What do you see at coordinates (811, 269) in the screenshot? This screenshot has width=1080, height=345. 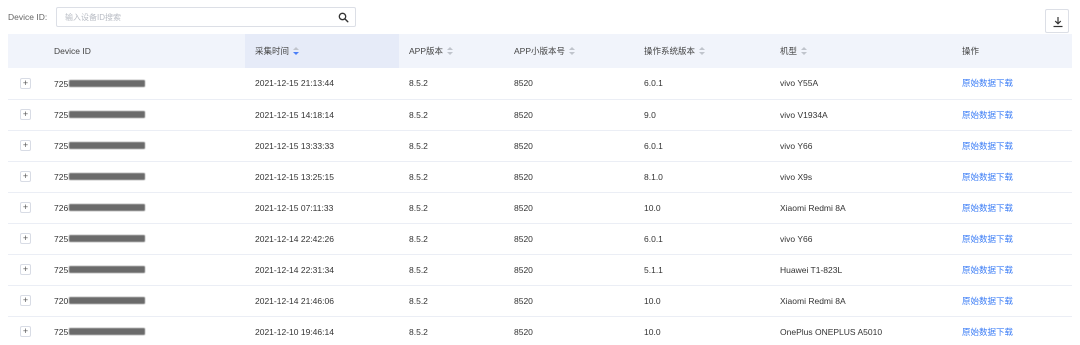 I see `model-cell: Huawei T1-823L` at bounding box center [811, 269].